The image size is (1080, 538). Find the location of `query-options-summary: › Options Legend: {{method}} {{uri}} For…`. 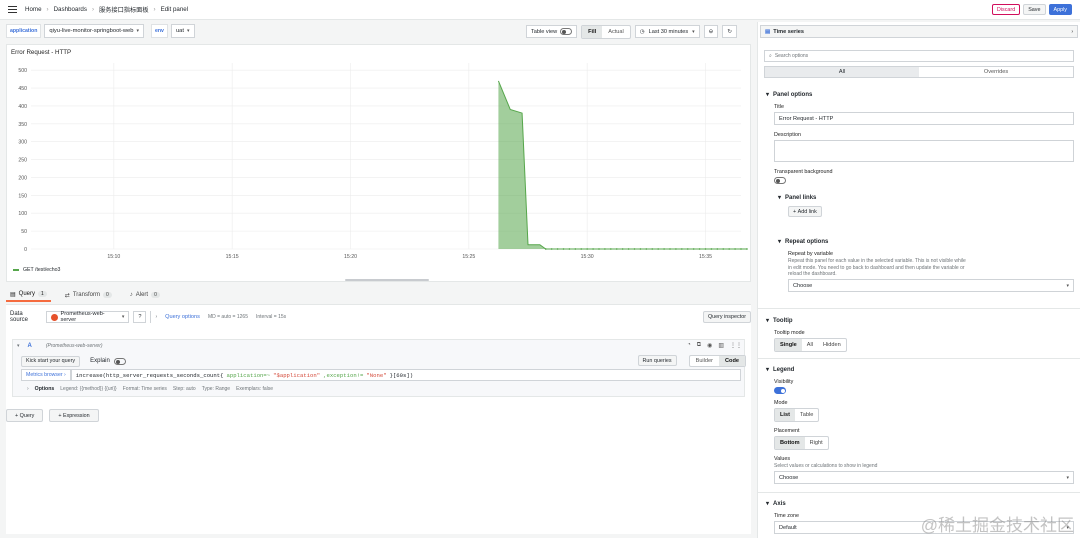

query-options-summary: › Options Legend: {{method}} {{uri}} For… is located at coordinates (150, 389).